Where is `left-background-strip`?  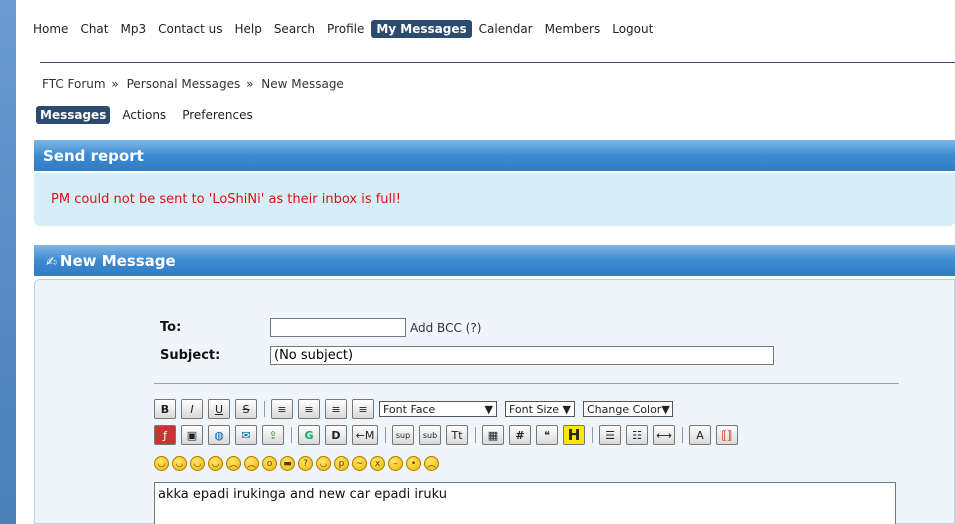
left-background-strip is located at coordinates (8, 262).